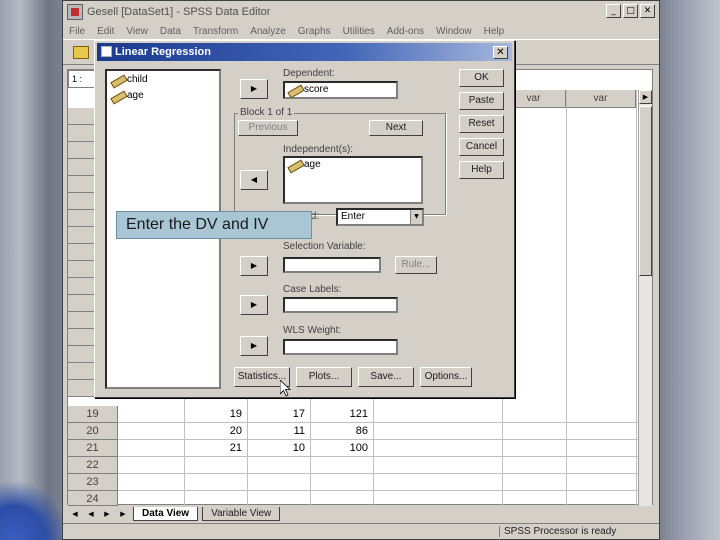 Image resolution: width=720 pixels, height=540 pixels. What do you see at coordinates (645, 298) in the screenshot?
I see `vertical-scrollbar: ▶` at bounding box center [645, 298].